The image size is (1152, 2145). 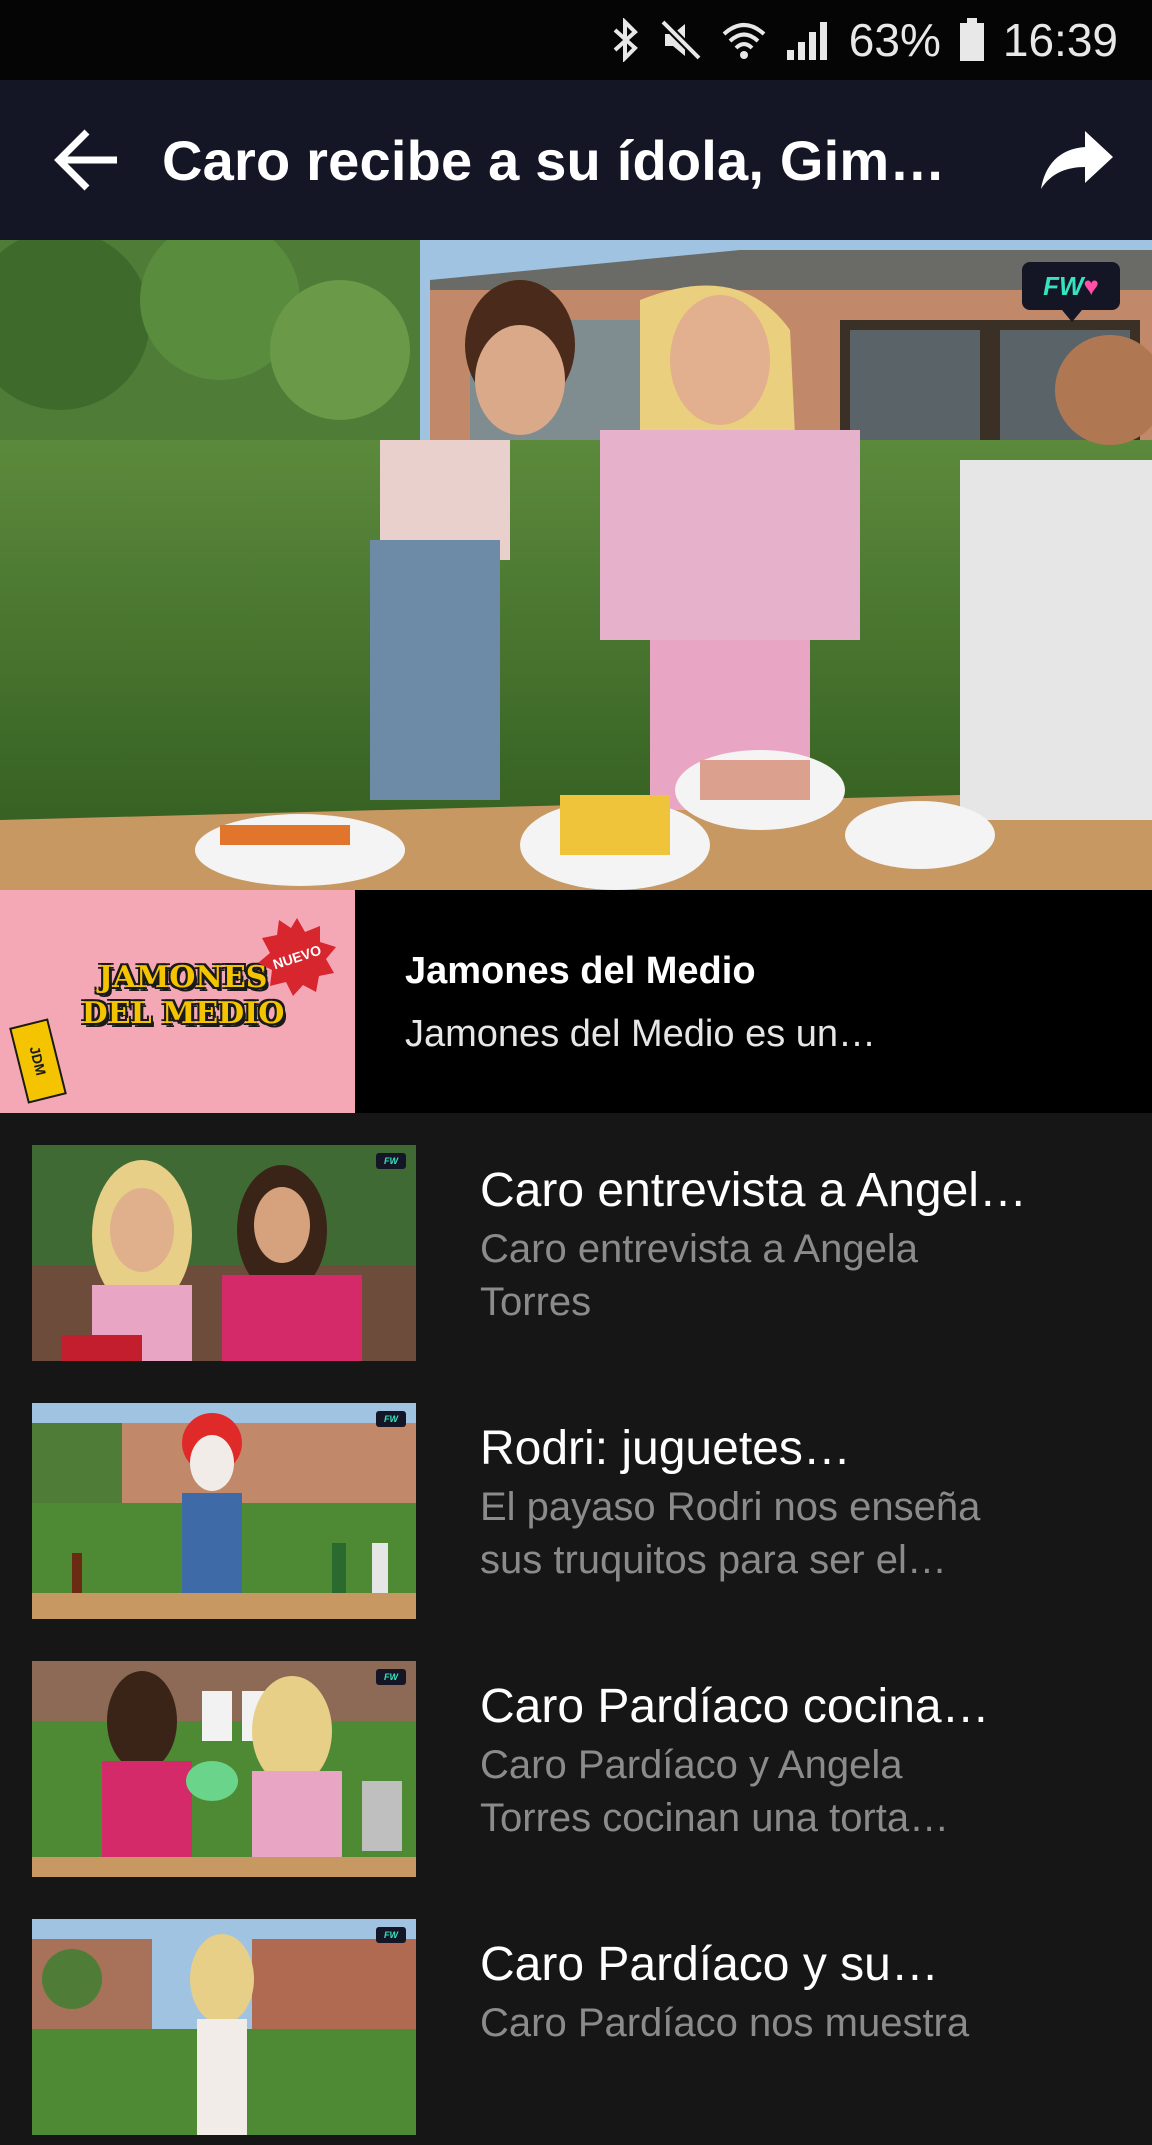 I want to click on channel-watermark-badge: FW ♥, so click(x=1071, y=292).